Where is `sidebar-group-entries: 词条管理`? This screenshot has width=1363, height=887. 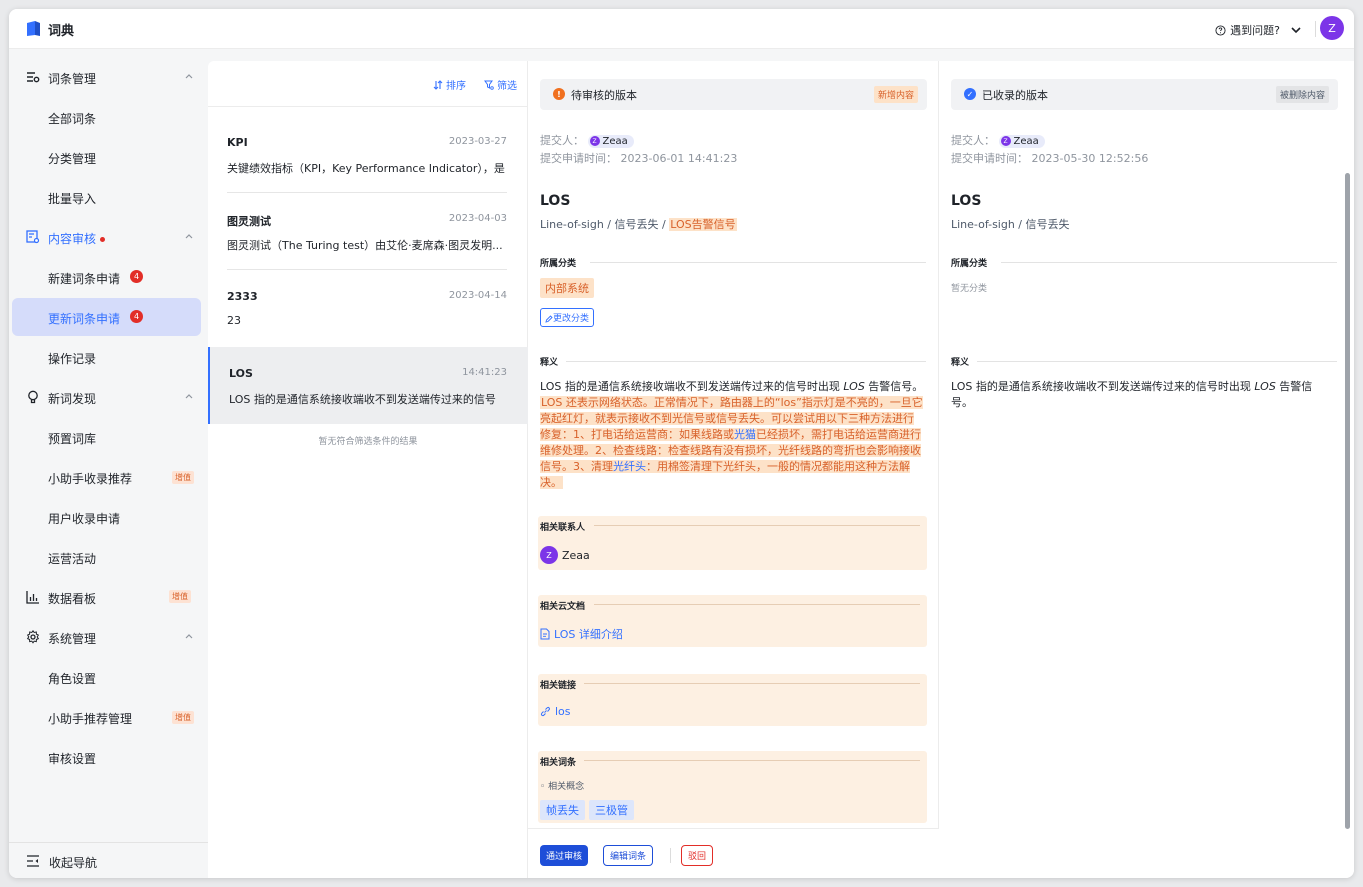
sidebar-group-entries: 词条管理 is located at coordinates (108, 77).